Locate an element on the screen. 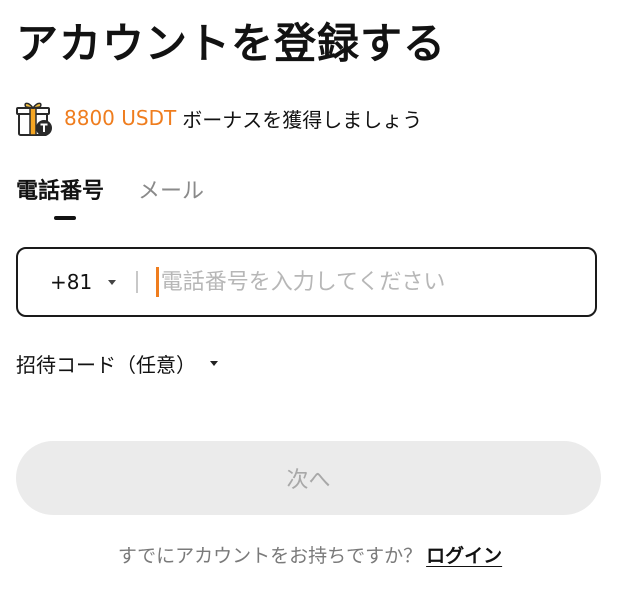 Image resolution: width=620 pixels, height=600 pixels. country-code-selector: +81 is located at coordinates (83, 282).